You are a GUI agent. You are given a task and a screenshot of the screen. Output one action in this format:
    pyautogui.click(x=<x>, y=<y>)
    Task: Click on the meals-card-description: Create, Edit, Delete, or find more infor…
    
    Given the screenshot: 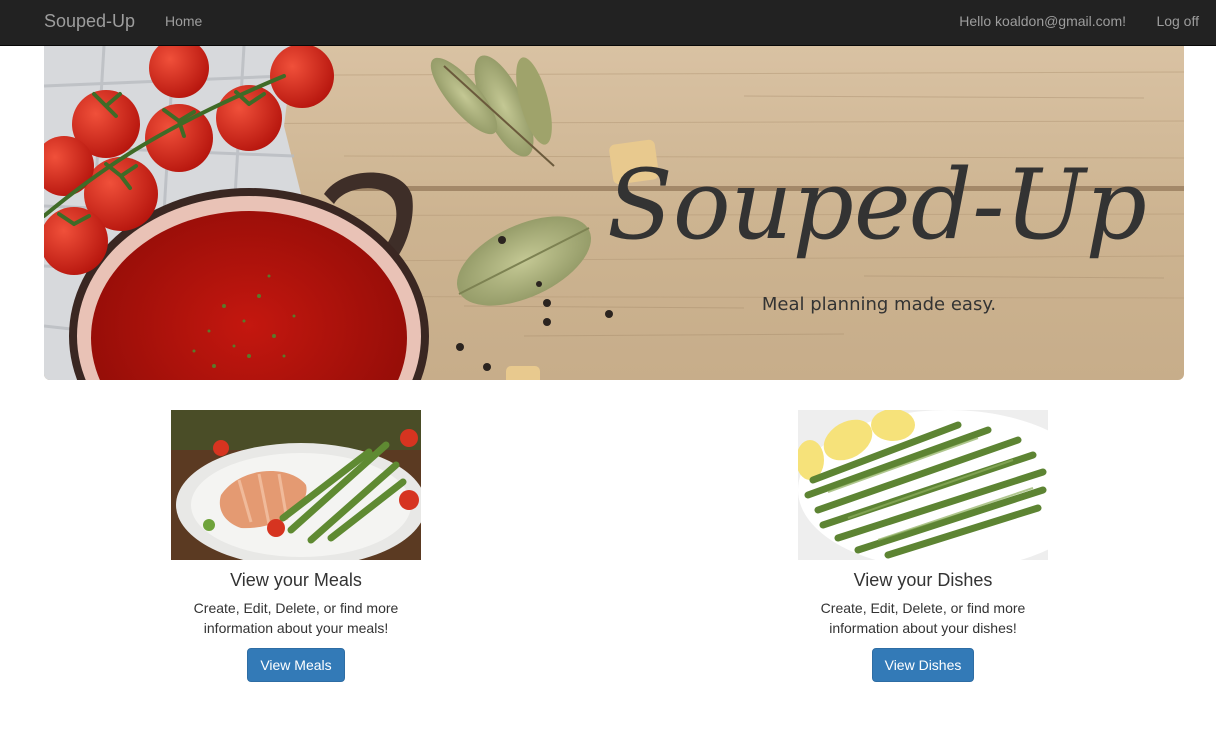 What is the action you would take?
    pyautogui.click(x=296, y=618)
    